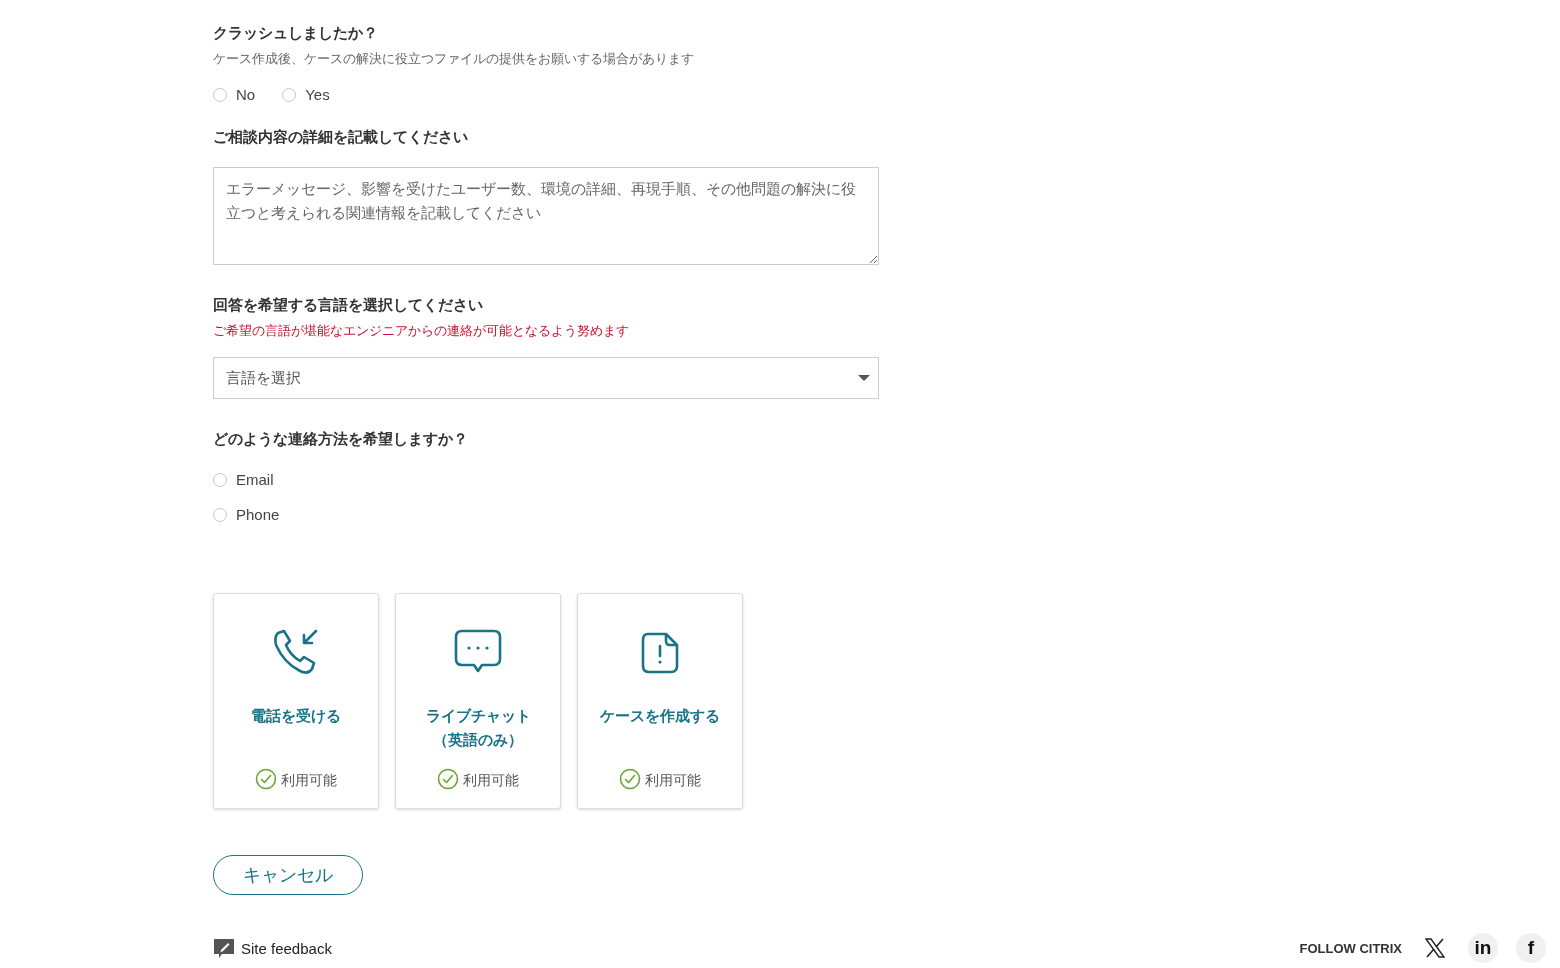  I want to click on details-textarea: エラーメッセージ、影響を受けたユーザー数、環境の詳細、再現手順、その他問題の解決に役立つと考えられる関連情報を記載してください, so click(546, 216).